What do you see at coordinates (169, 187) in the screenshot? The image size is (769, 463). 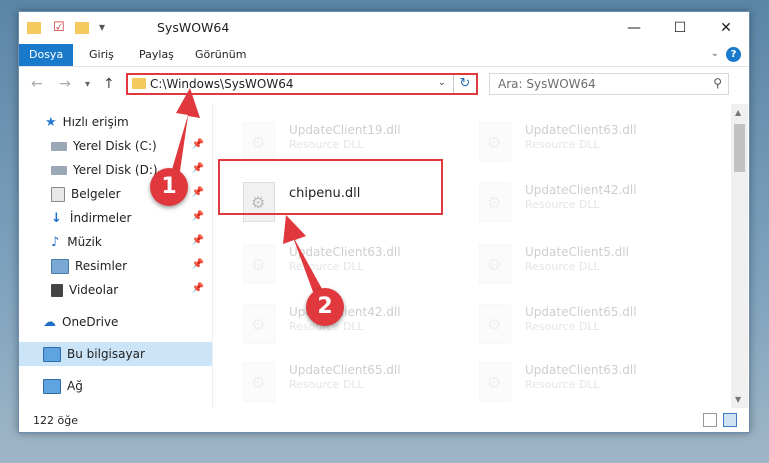 I see `step-1-badge: 1` at bounding box center [169, 187].